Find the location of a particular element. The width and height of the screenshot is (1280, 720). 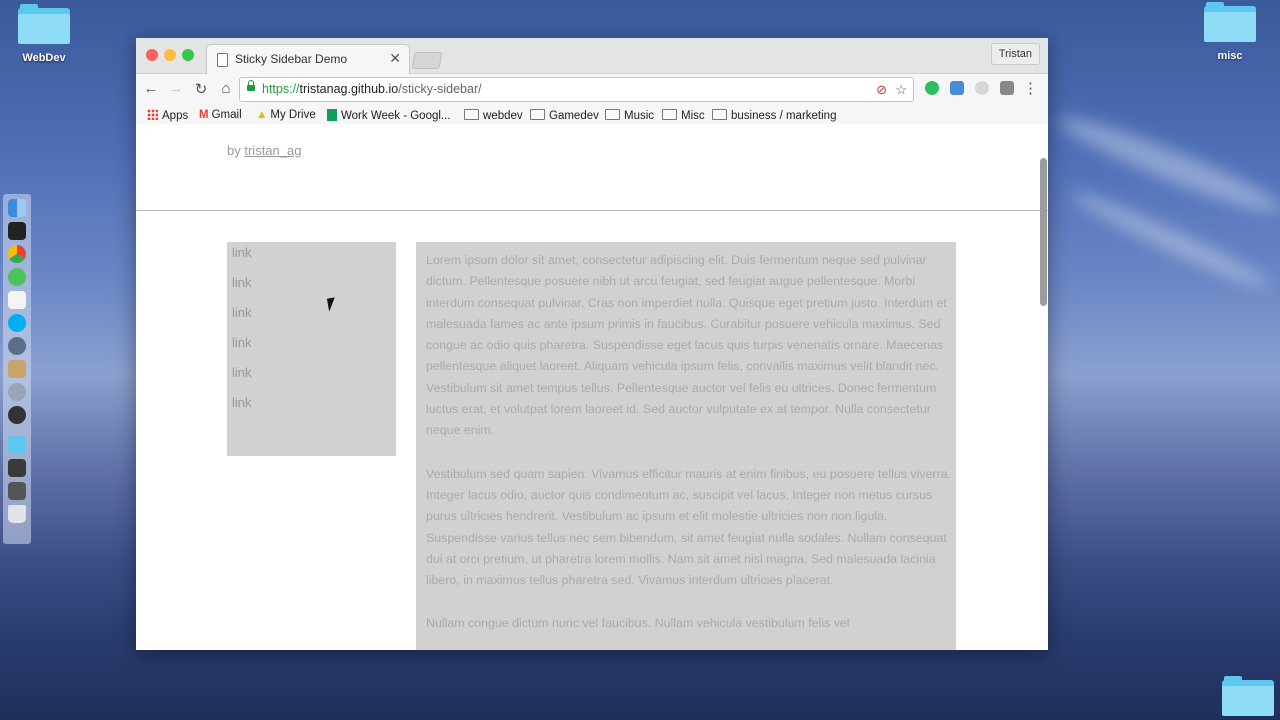

byline-prefix: by is located at coordinates (234, 150).